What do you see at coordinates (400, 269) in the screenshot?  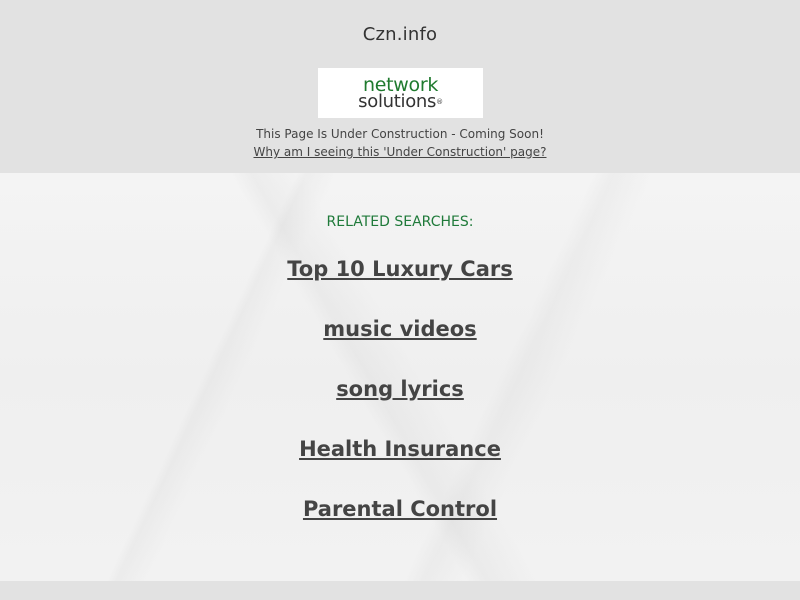 I see `search-link-luxury-cars: Top 10 Luxury Cars` at bounding box center [400, 269].